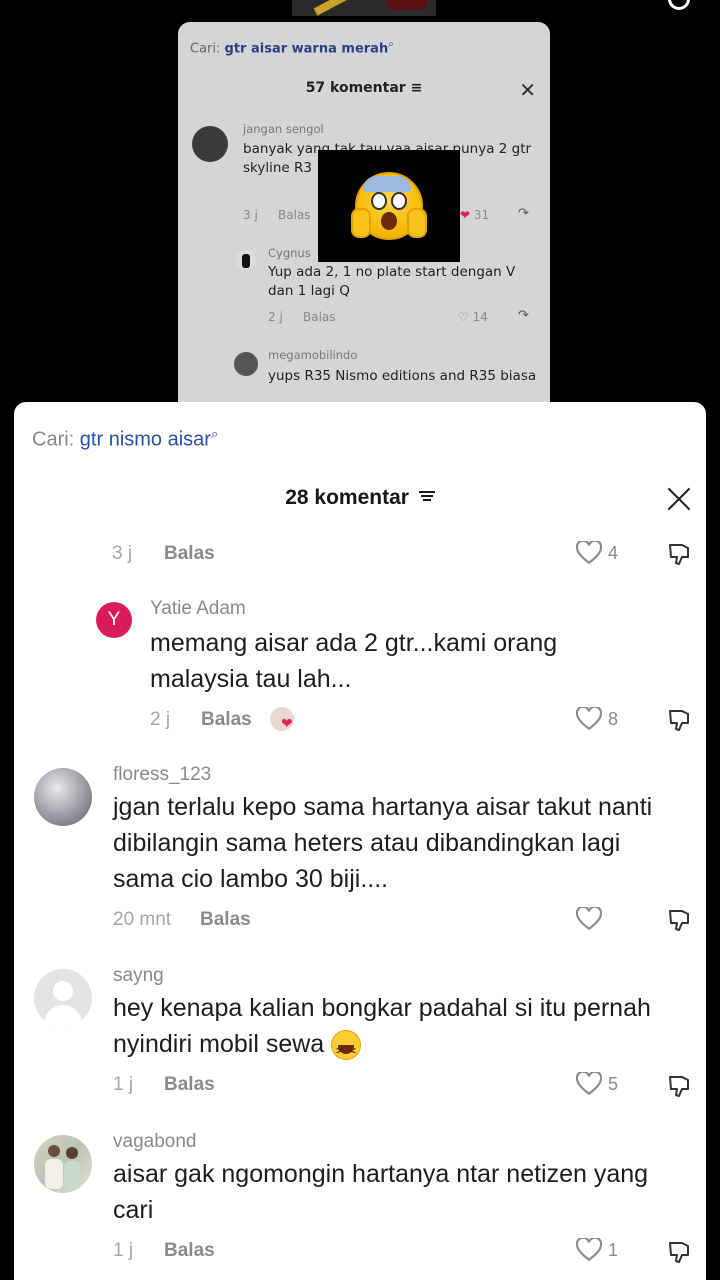 This screenshot has height=1280, width=720. I want to click on like-button, so click(592, 919).